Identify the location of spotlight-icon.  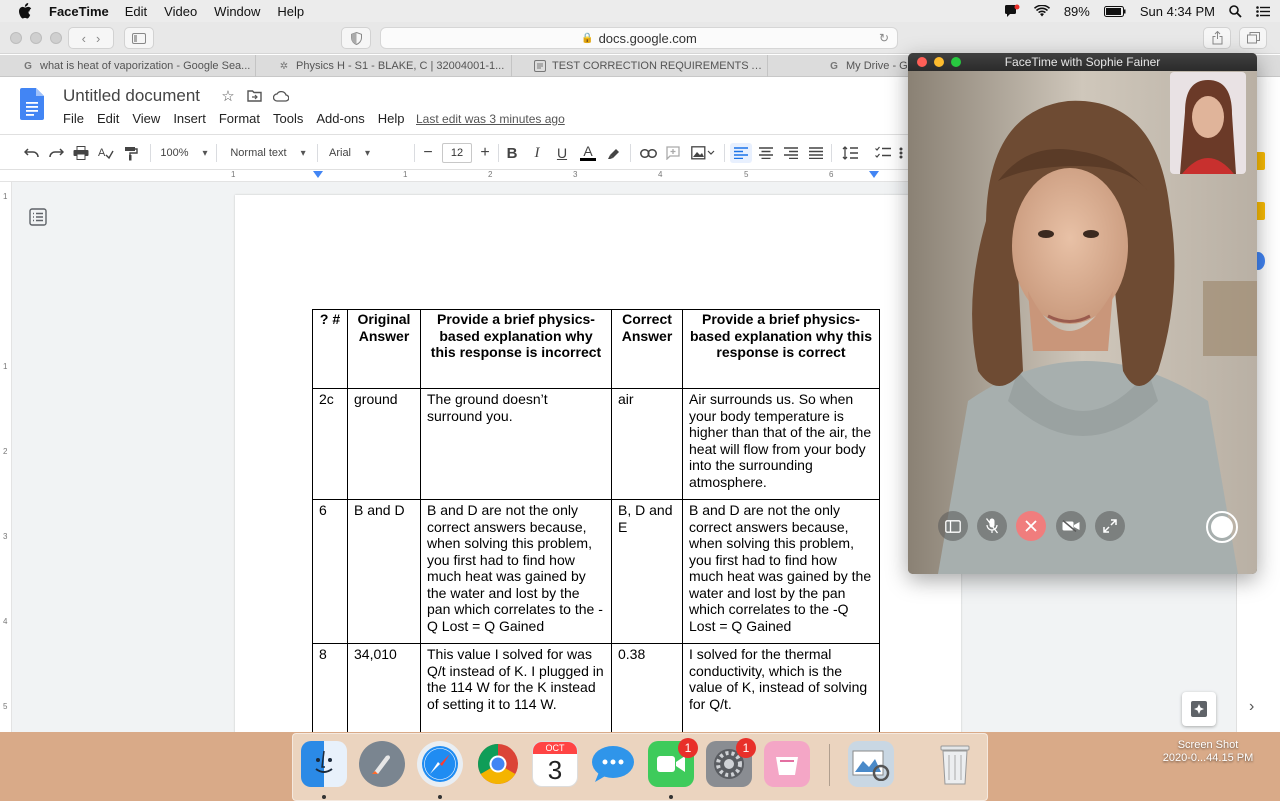
(1235, 11).